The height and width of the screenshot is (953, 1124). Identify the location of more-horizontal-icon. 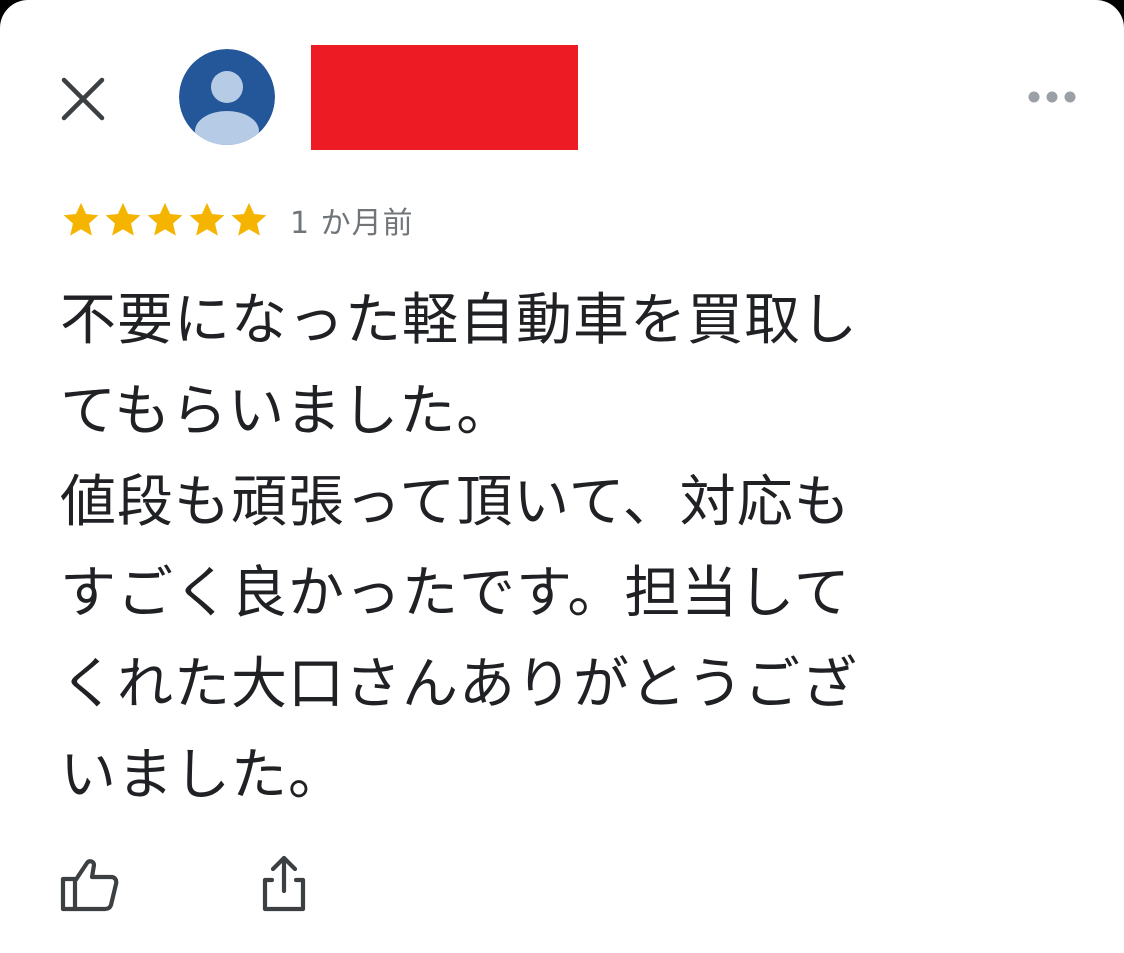
(1052, 97).